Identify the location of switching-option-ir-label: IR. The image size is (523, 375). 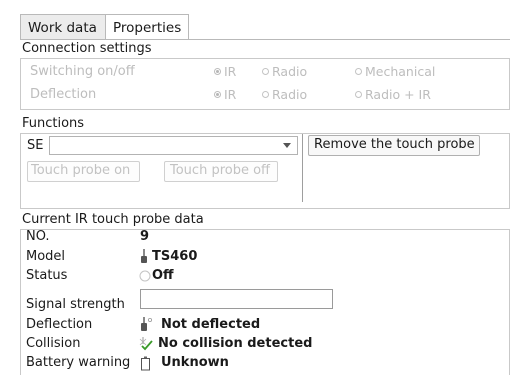
(230, 71).